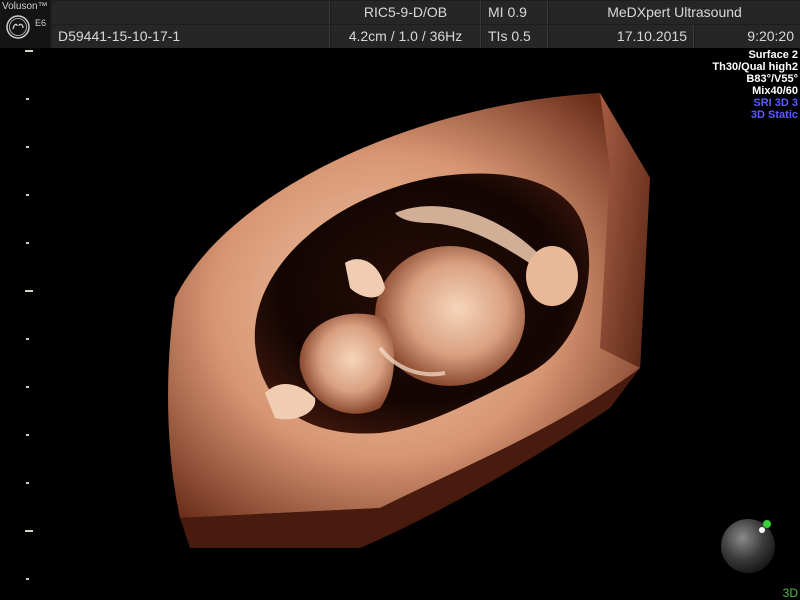  Describe the element at coordinates (748, 546) in the screenshot. I see `orientation-ball-icon` at that location.